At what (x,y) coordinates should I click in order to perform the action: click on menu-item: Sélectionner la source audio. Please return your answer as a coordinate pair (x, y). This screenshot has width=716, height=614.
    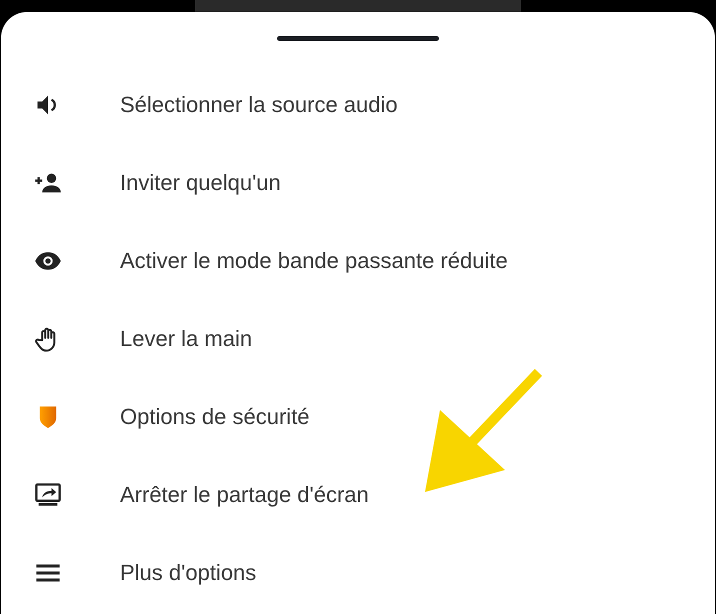
    Looking at the image, I should click on (358, 105).